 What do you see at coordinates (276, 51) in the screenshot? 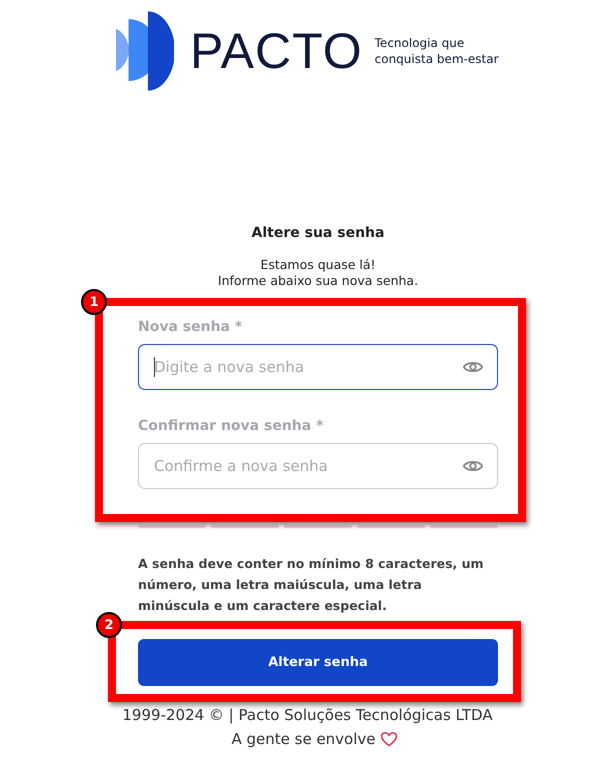
I see `logo-wordmark: PACTO` at bounding box center [276, 51].